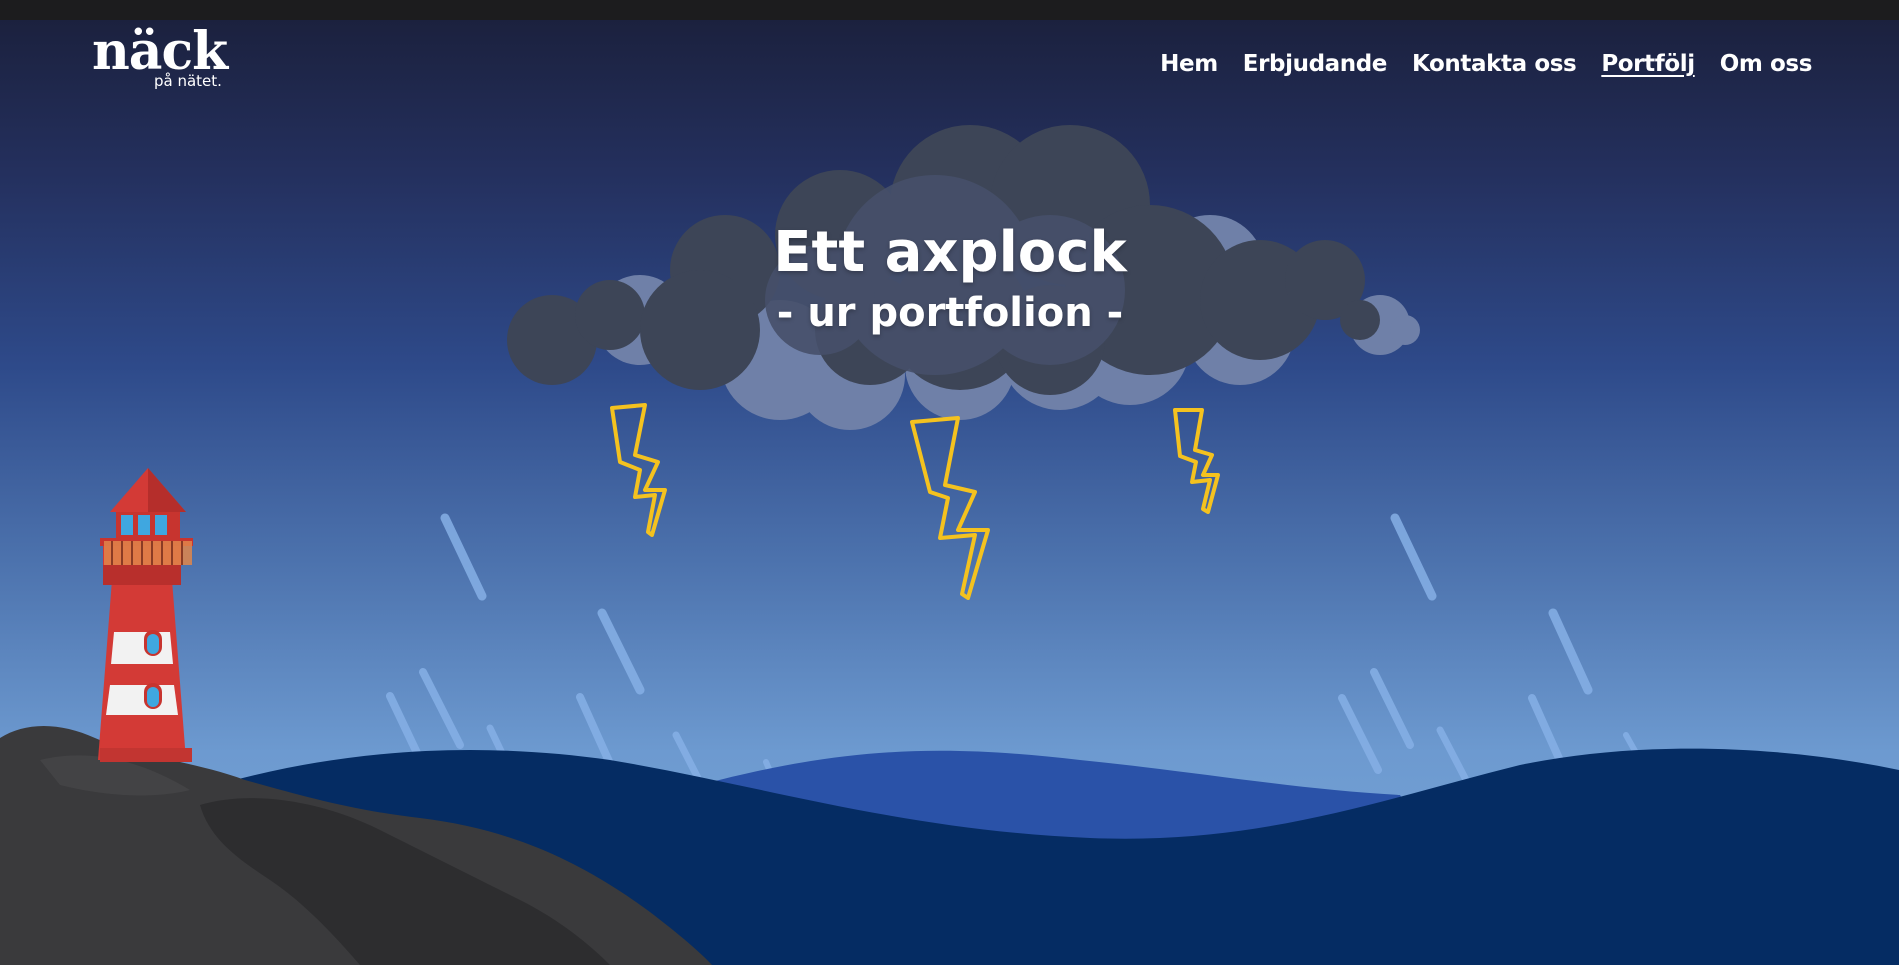 The width and height of the screenshot is (1899, 965). Describe the element at coordinates (145, 615) in the screenshot. I see `lighthouse-illustration` at that location.